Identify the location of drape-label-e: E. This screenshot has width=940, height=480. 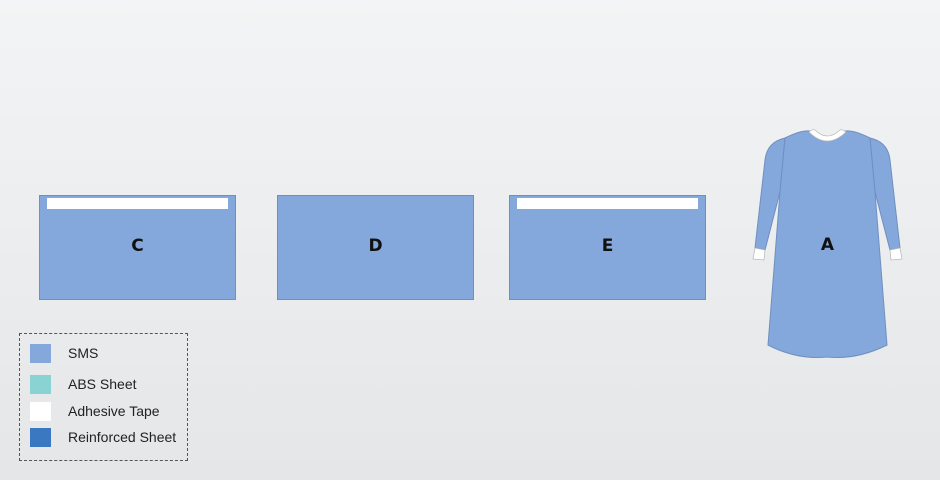
(607, 246).